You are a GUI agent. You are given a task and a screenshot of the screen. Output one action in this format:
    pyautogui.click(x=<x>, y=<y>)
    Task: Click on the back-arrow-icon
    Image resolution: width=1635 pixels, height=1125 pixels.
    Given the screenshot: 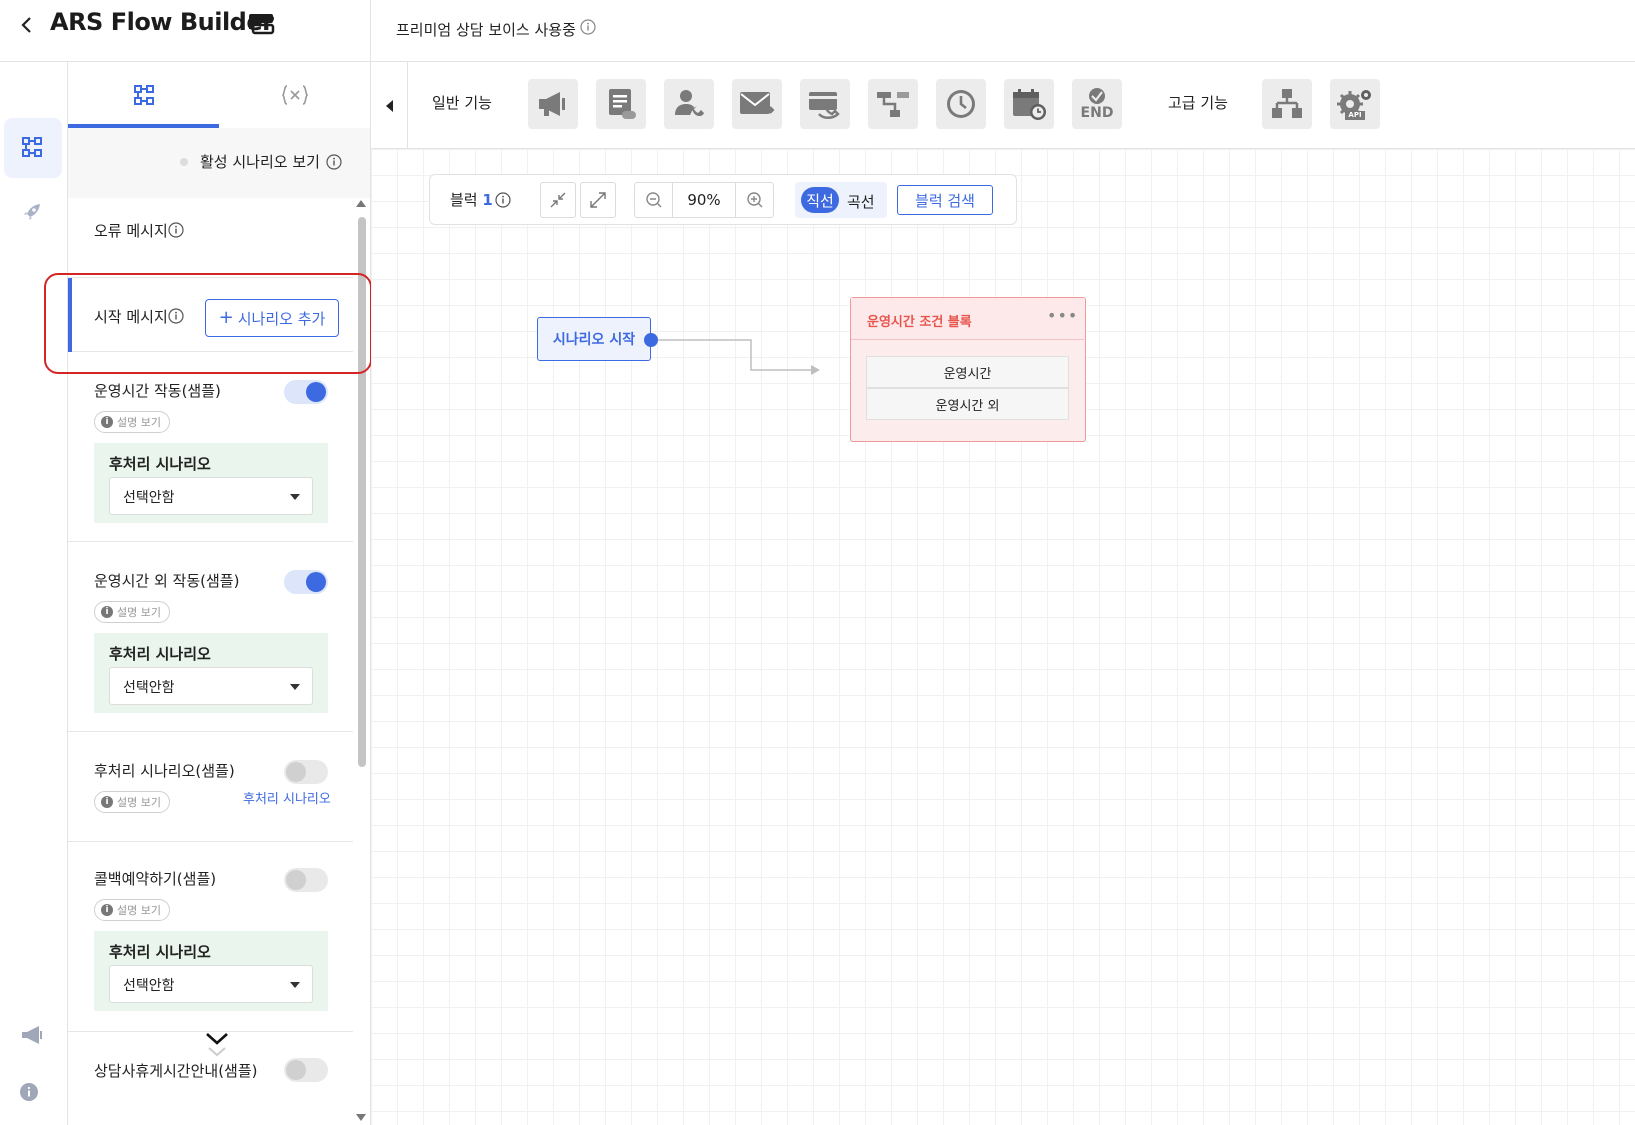 What is the action you would take?
    pyautogui.click(x=27, y=25)
    